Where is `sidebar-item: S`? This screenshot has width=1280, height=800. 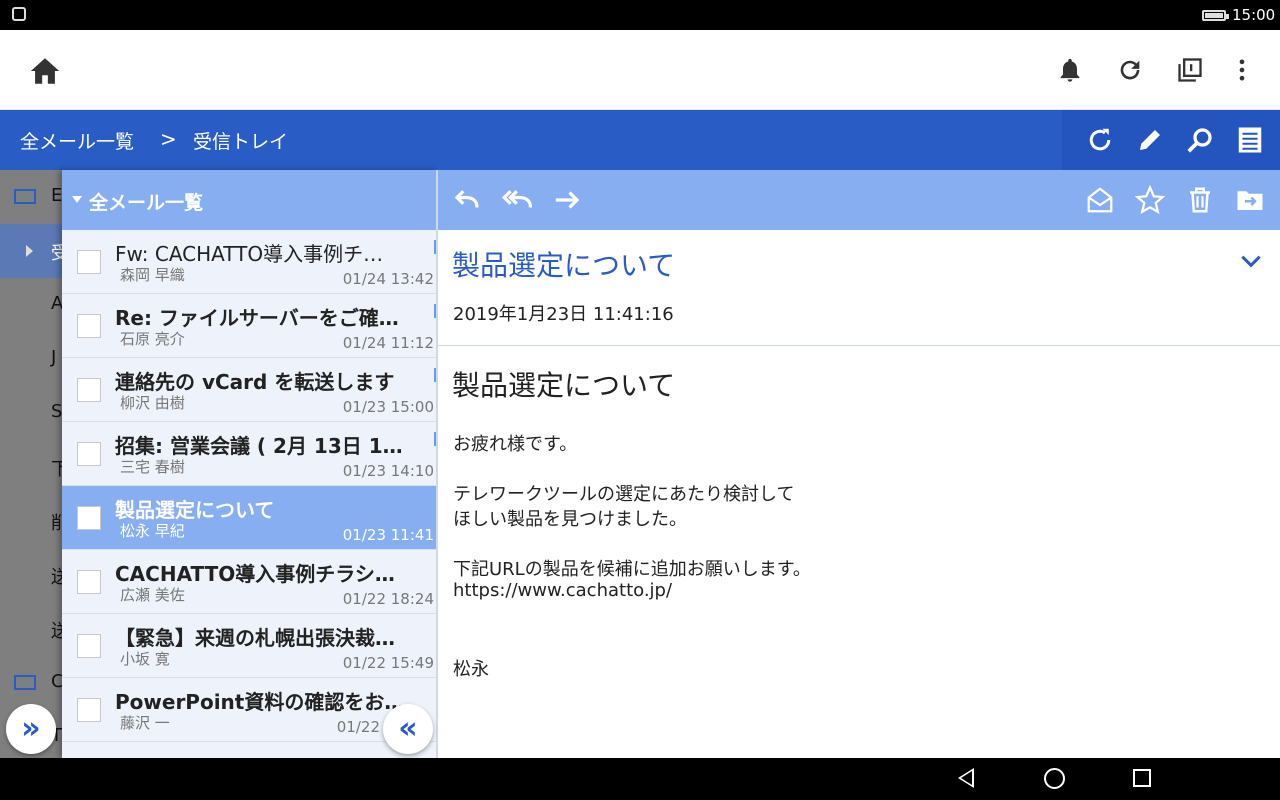
sidebar-item: S is located at coordinates (32, 413).